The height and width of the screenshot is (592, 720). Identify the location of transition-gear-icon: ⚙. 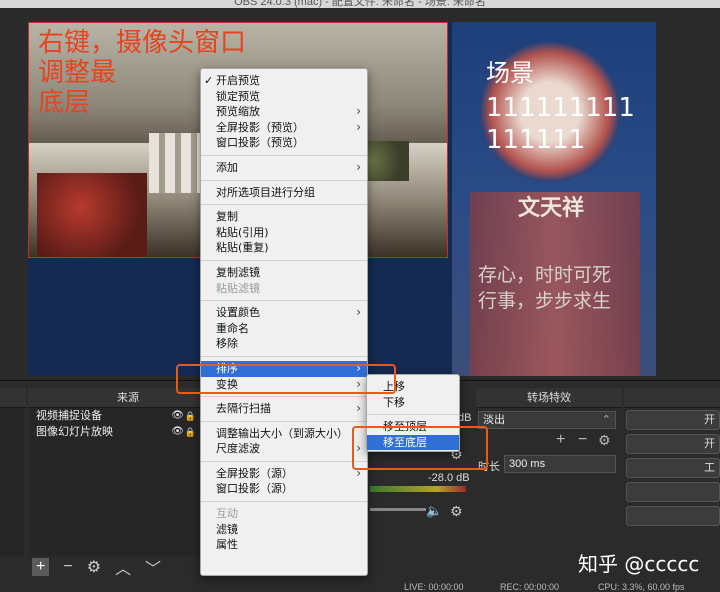
(604, 440).